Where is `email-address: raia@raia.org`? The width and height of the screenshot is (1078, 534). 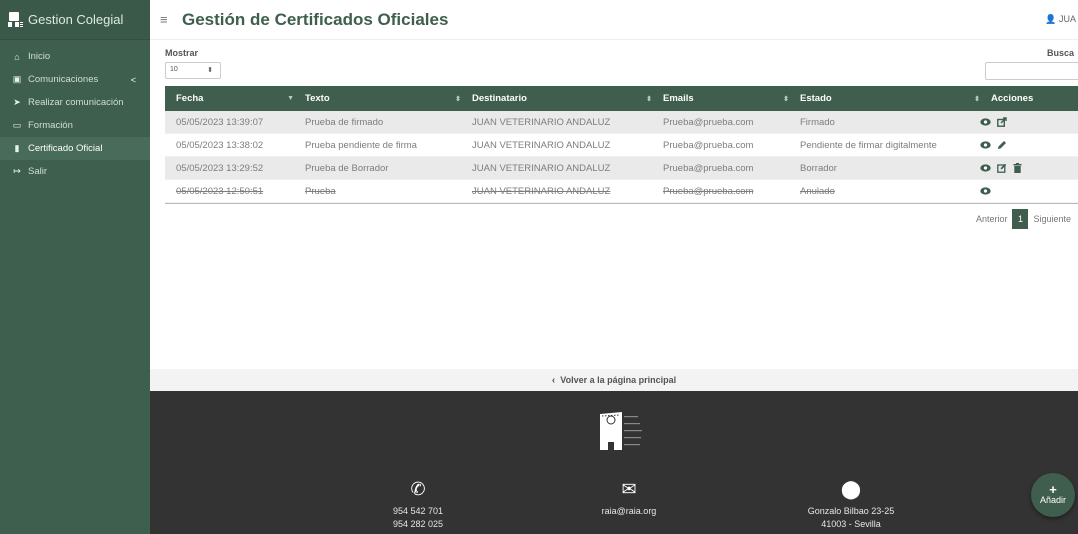
email-address: raia@raia.org is located at coordinates (629, 511).